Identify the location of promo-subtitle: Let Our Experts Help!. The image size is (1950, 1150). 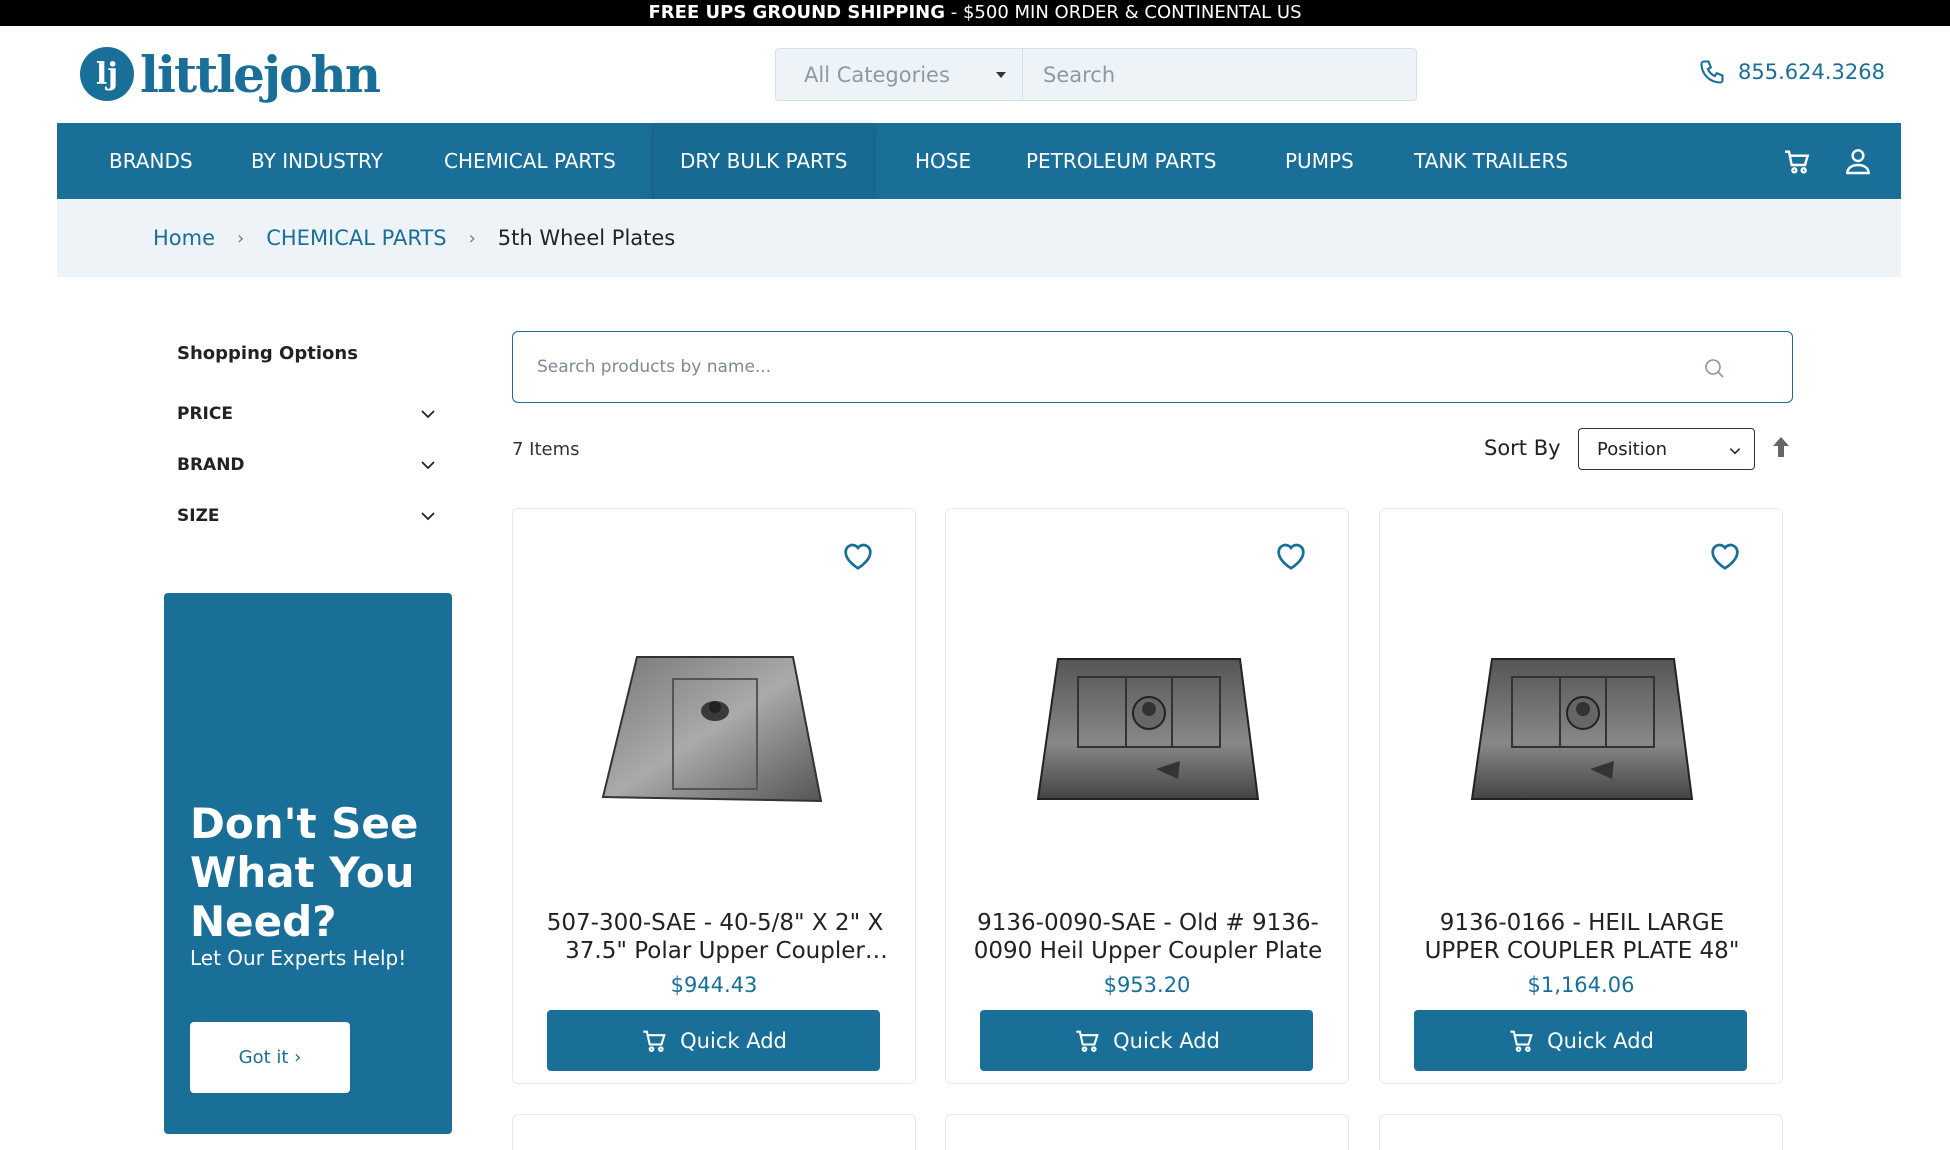
(298, 958).